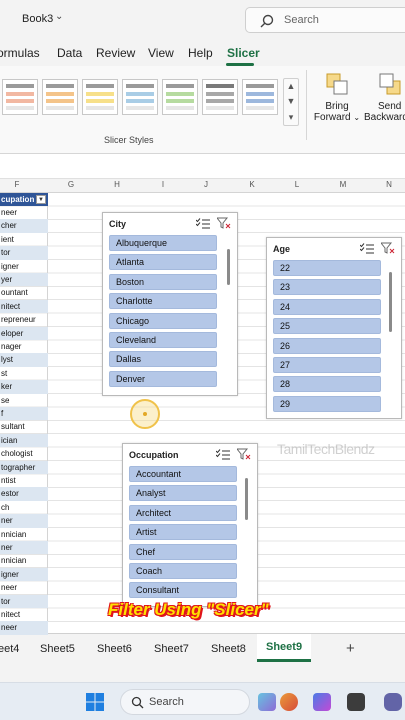 This screenshot has width=405, height=720. What do you see at coordinates (24, 387) in the screenshot?
I see `table-cell: ker` at bounding box center [24, 387].